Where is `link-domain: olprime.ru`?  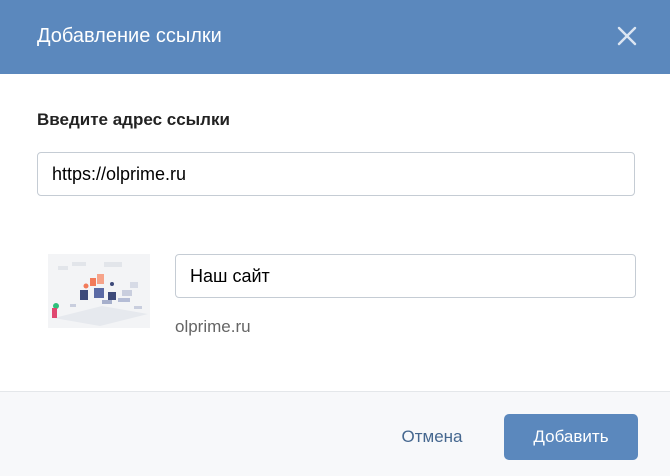
link-domain: olprime.ru is located at coordinates (213, 326).